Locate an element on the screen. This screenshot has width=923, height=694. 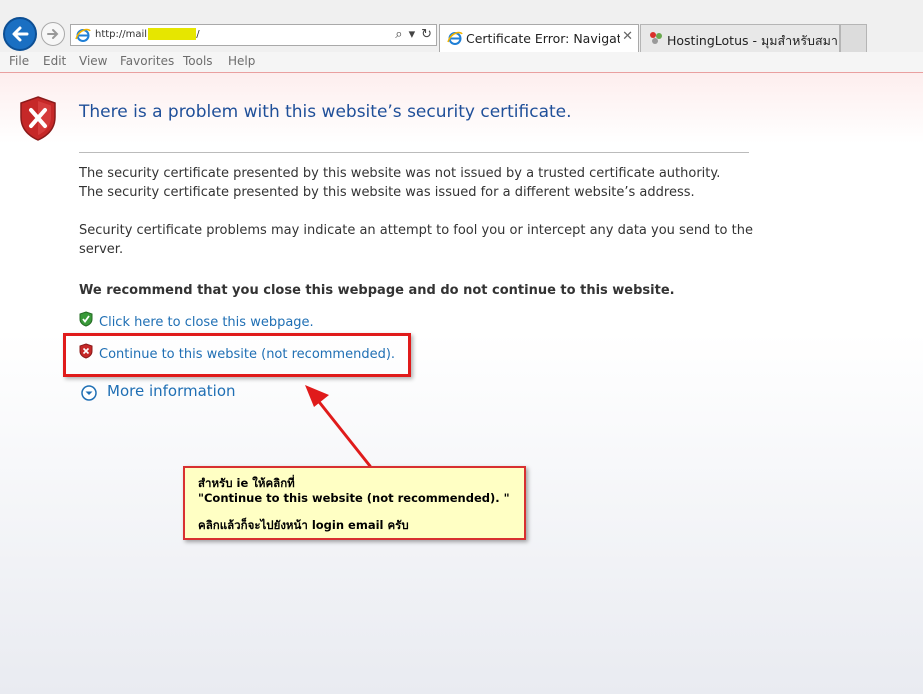
annotation-line-3: คลิกแล้วก็จะไปยังหน้า login email ครับ is located at coordinates (303, 525).